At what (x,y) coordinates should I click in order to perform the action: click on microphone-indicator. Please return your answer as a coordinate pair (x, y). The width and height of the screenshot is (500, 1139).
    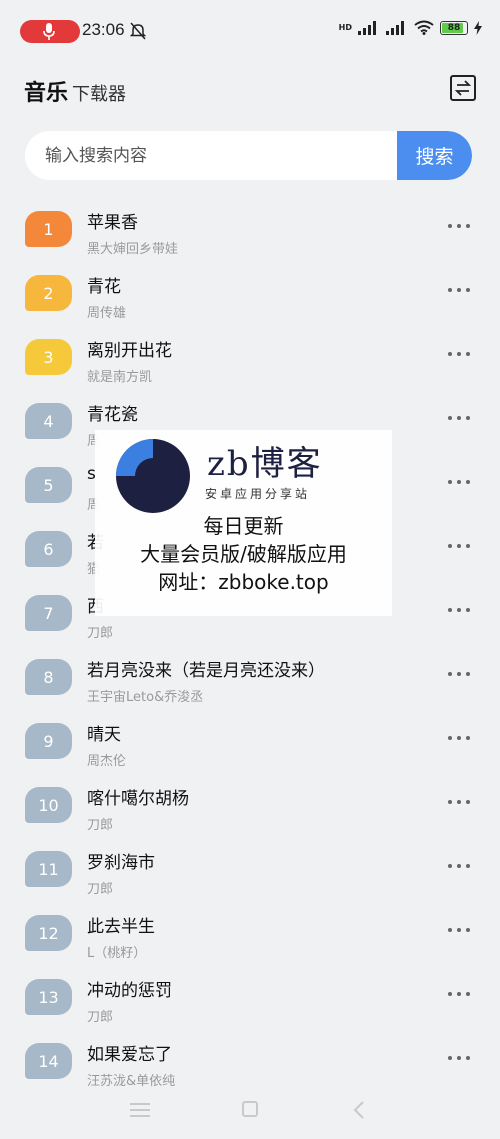
    Looking at the image, I should click on (50, 31).